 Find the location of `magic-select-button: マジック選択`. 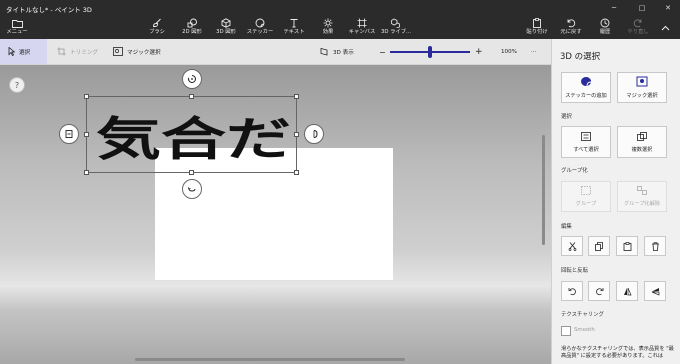

magic-select-button: マジック選択 is located at coordinates (642, 87).